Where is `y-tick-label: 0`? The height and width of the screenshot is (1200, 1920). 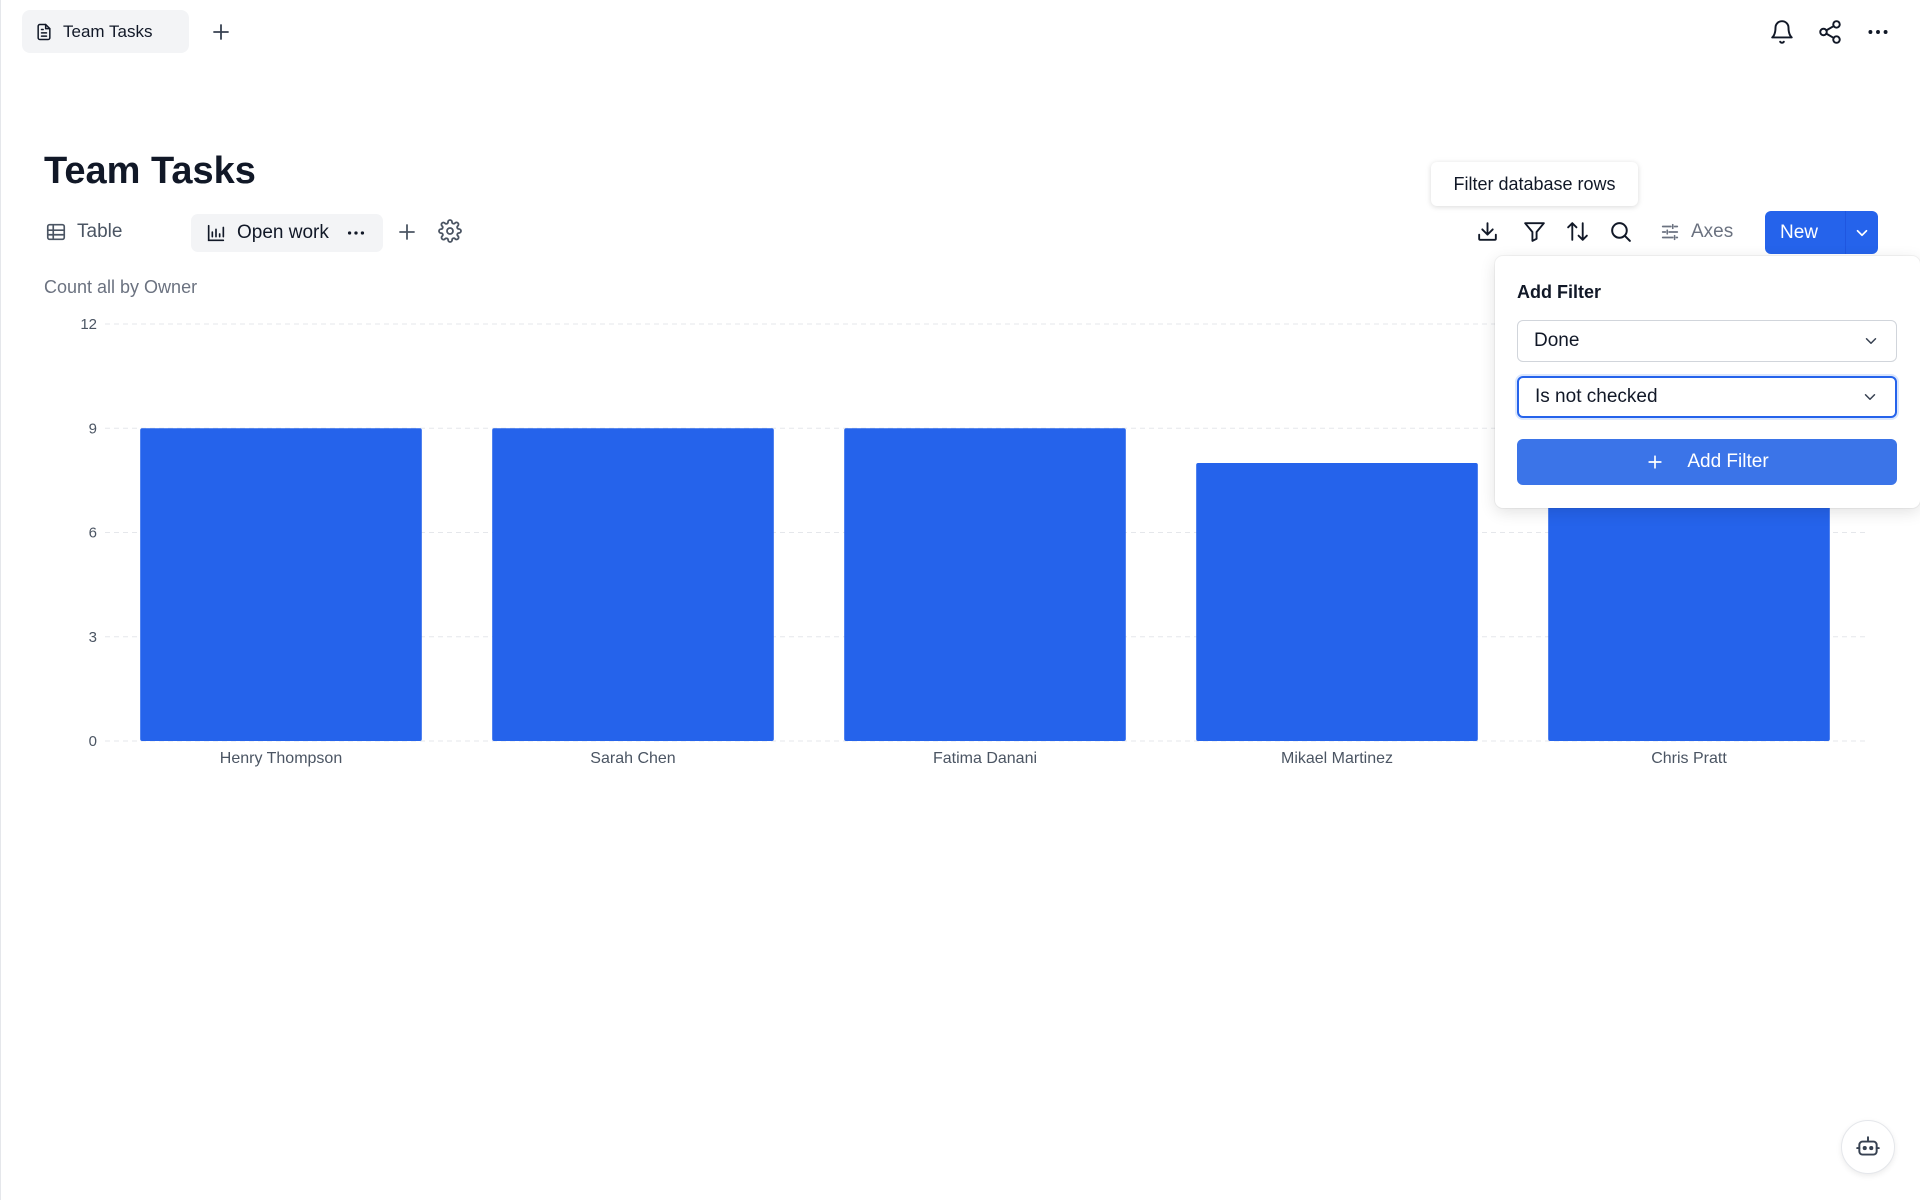
y-tick-label: 0 is located at coordinates (93, 741).